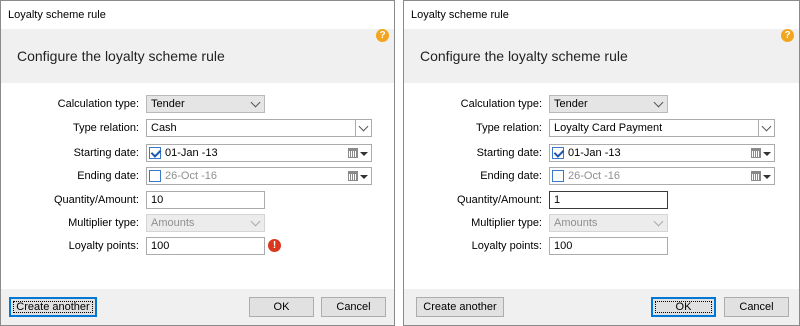 Image resolution: width=800 pixels, height=326 pixels. I want to click on quantity-amount-value: 1, so click(557, 200).